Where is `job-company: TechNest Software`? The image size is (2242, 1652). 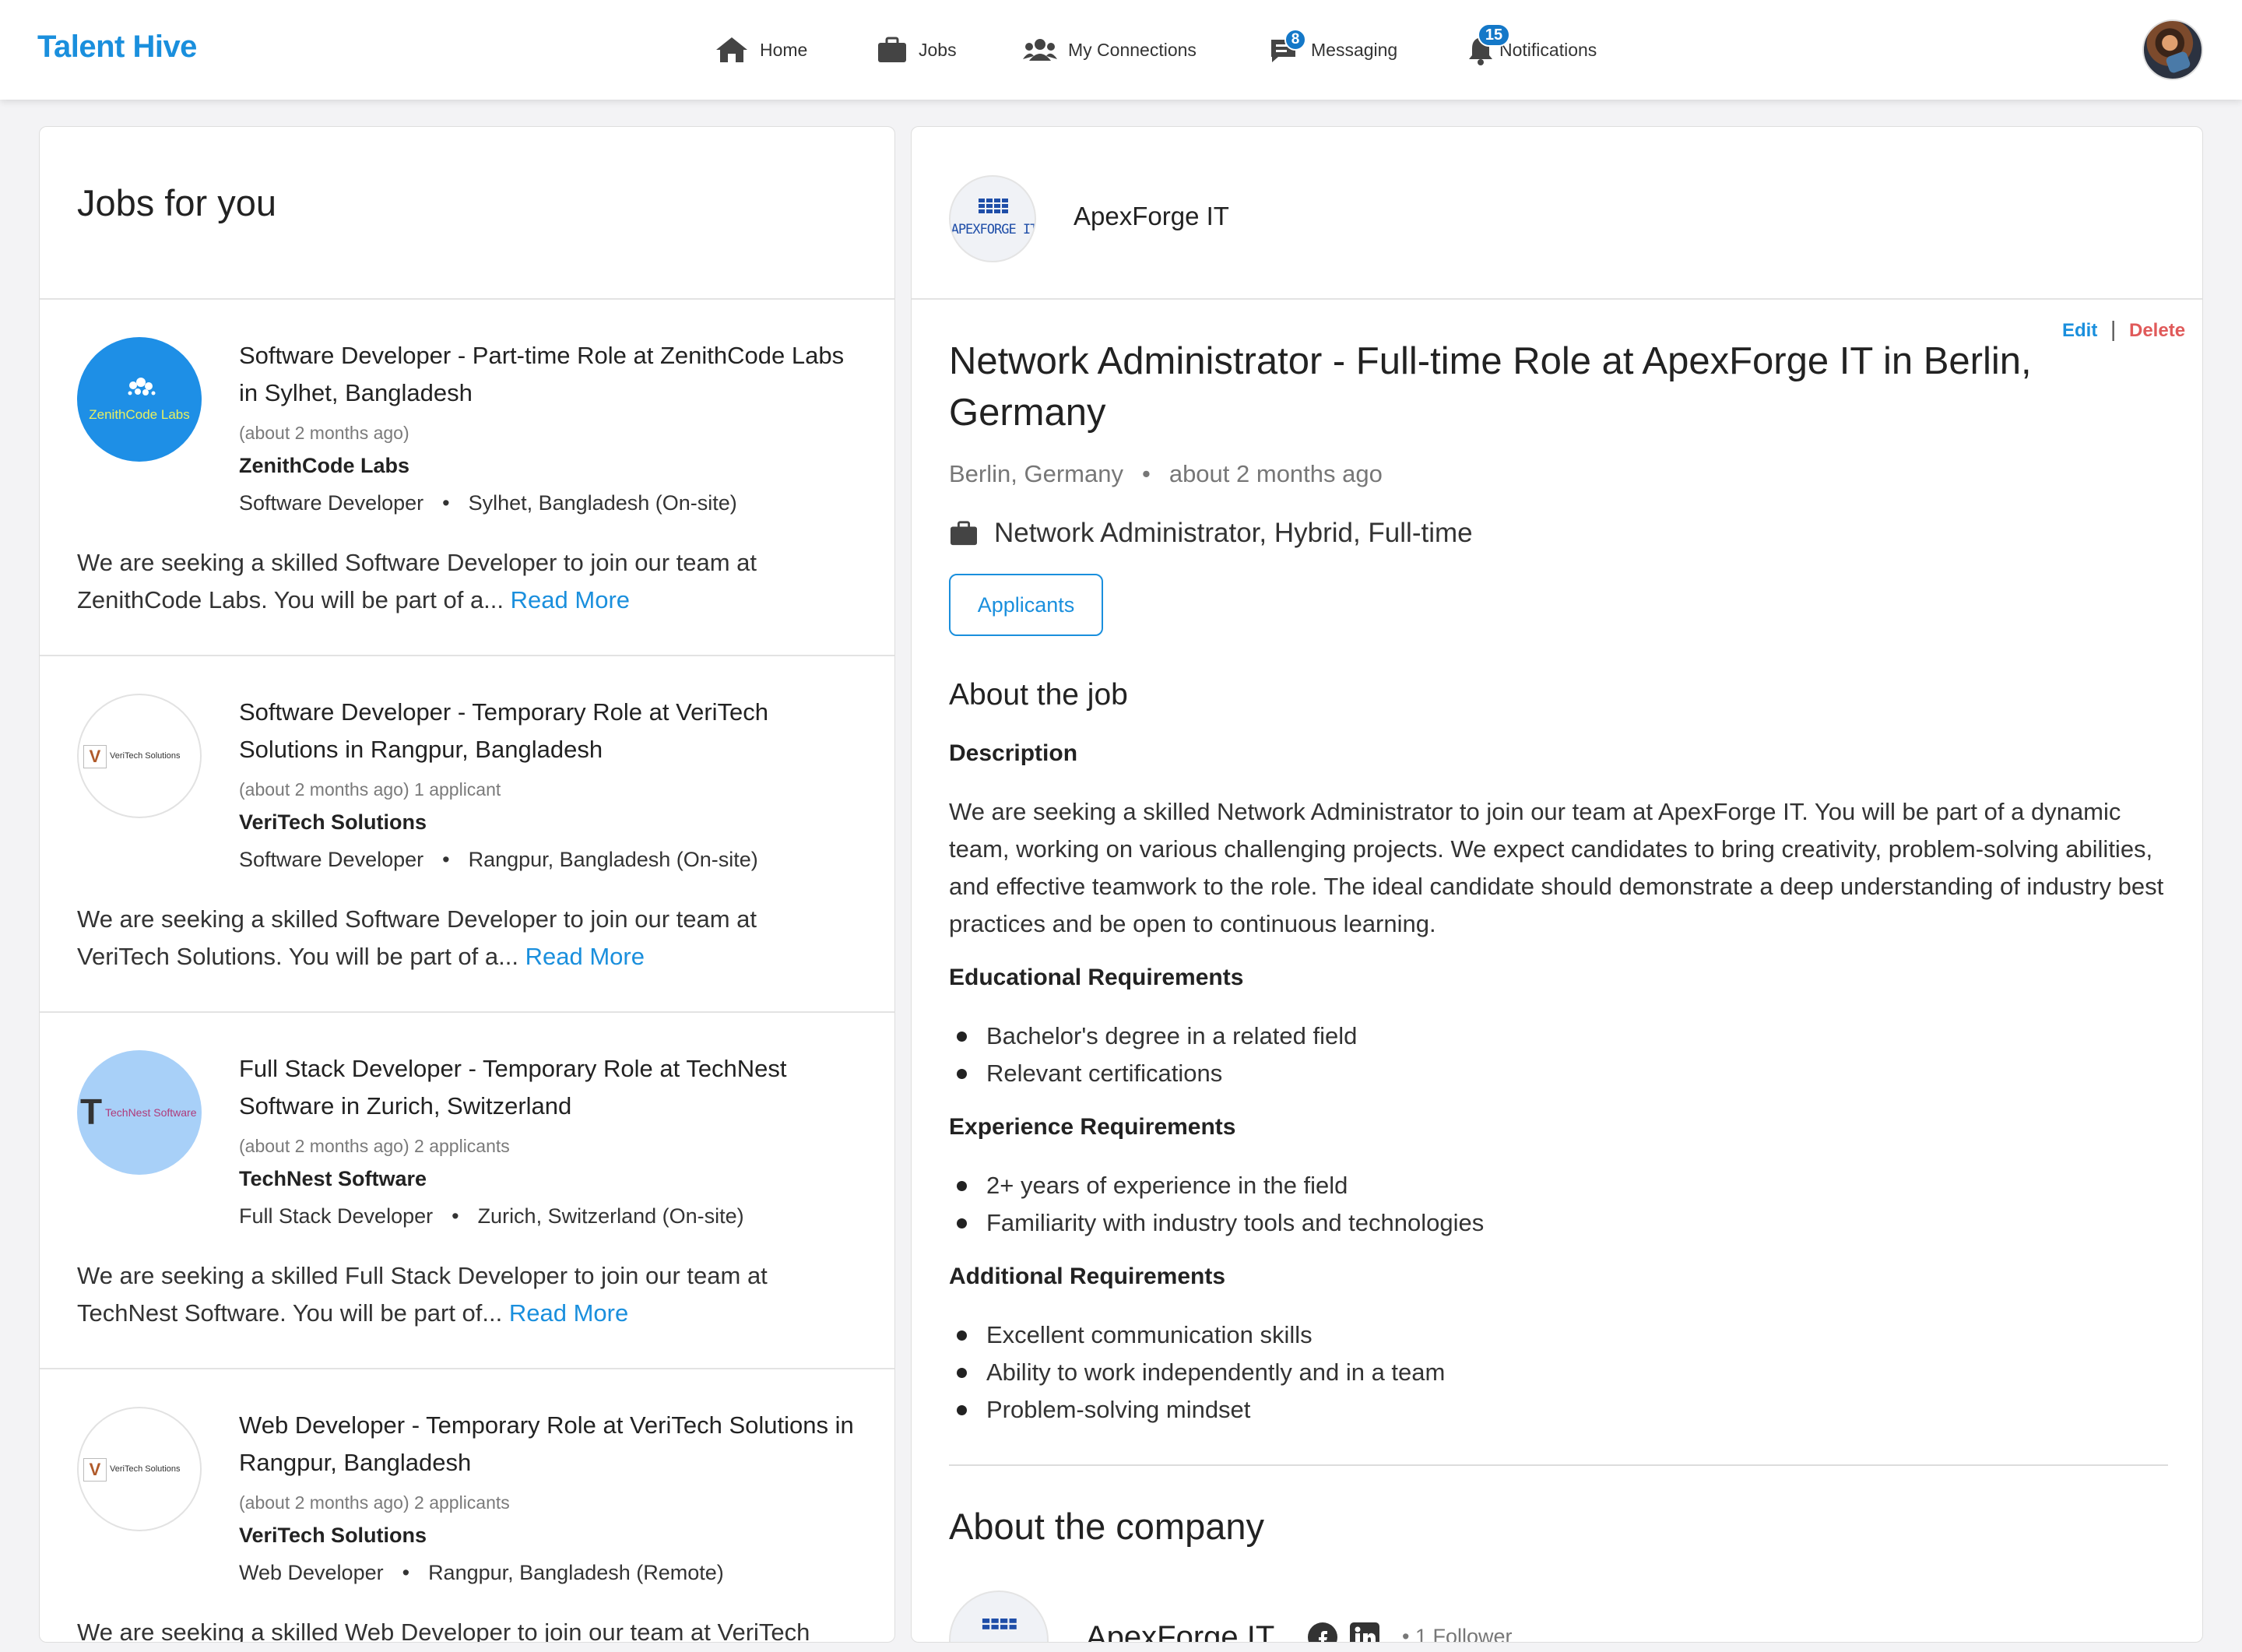
job-company: TechNest Software is located at coordinates (333, 1178).